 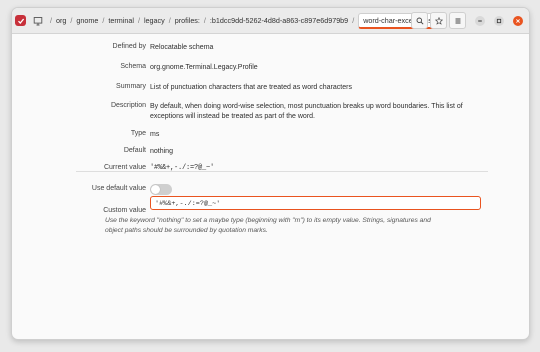 What do you see at coordinates (124, 167) in the screenshot?
I see `current-value-label: Current value` at bounding box center [124, 167].